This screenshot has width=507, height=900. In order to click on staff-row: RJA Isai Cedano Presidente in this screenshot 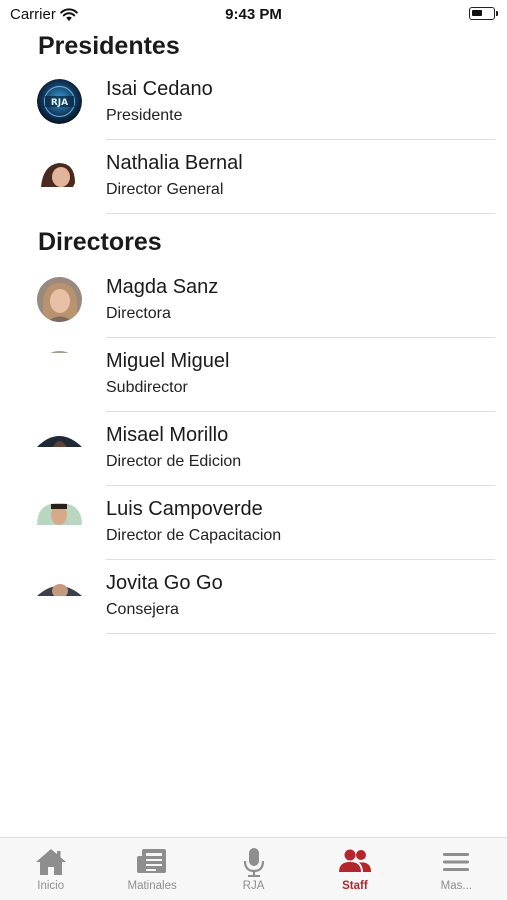, I will do `click(253, 103)`.